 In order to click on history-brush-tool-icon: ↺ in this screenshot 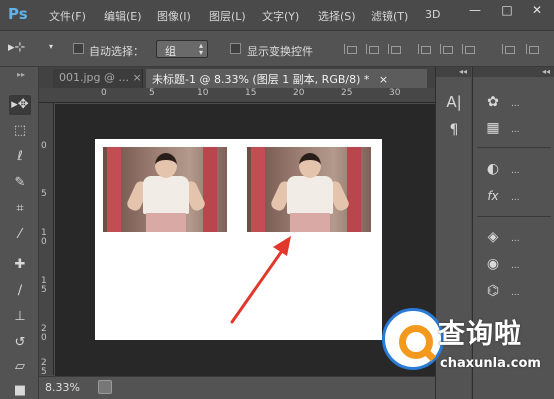, I will do `click(20, 343)`.